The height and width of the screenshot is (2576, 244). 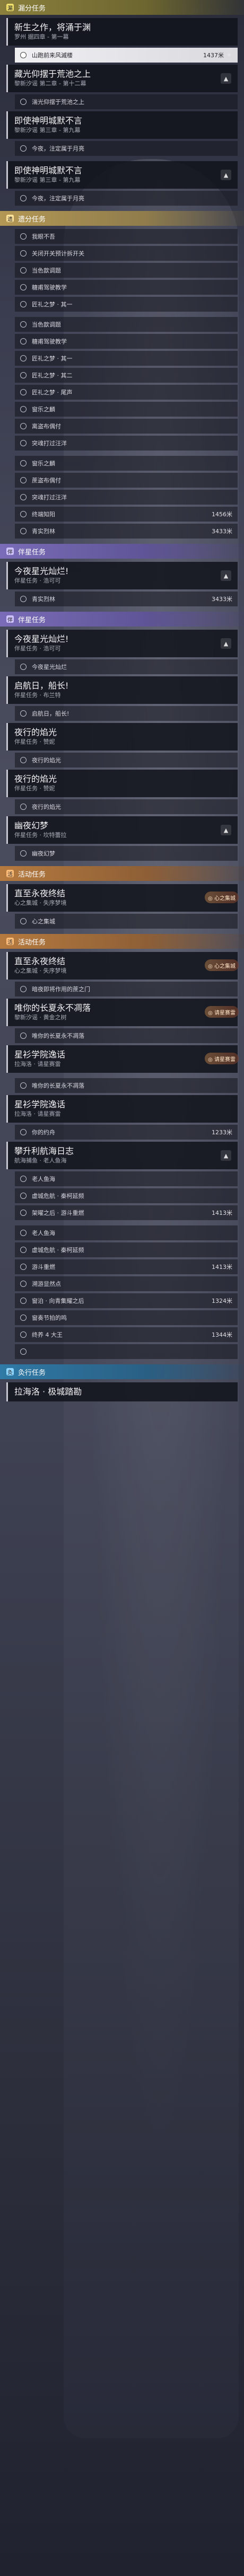 What do you see at coordinates (127, 1283) in the screenshot?
I see `objective: 溯游显然点` at bounding box center [127, 1283].